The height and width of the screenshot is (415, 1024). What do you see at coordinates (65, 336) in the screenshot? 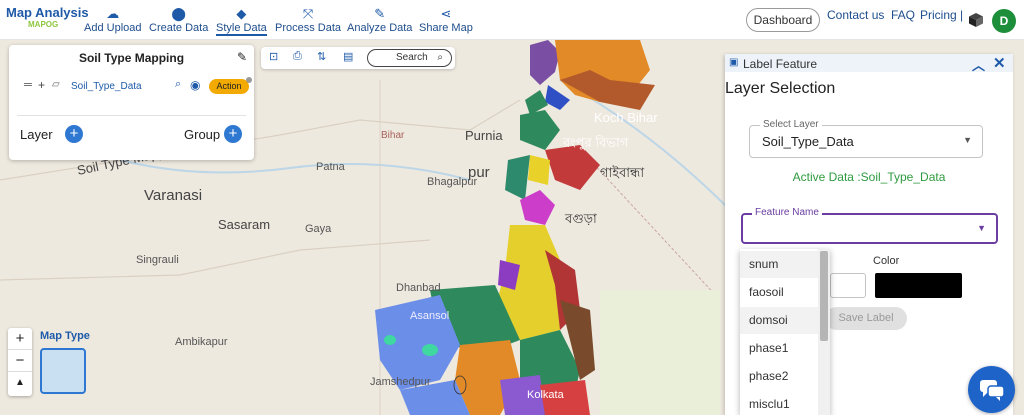
I see `map-type-label: Map Type` at bounding box center [65, 336].